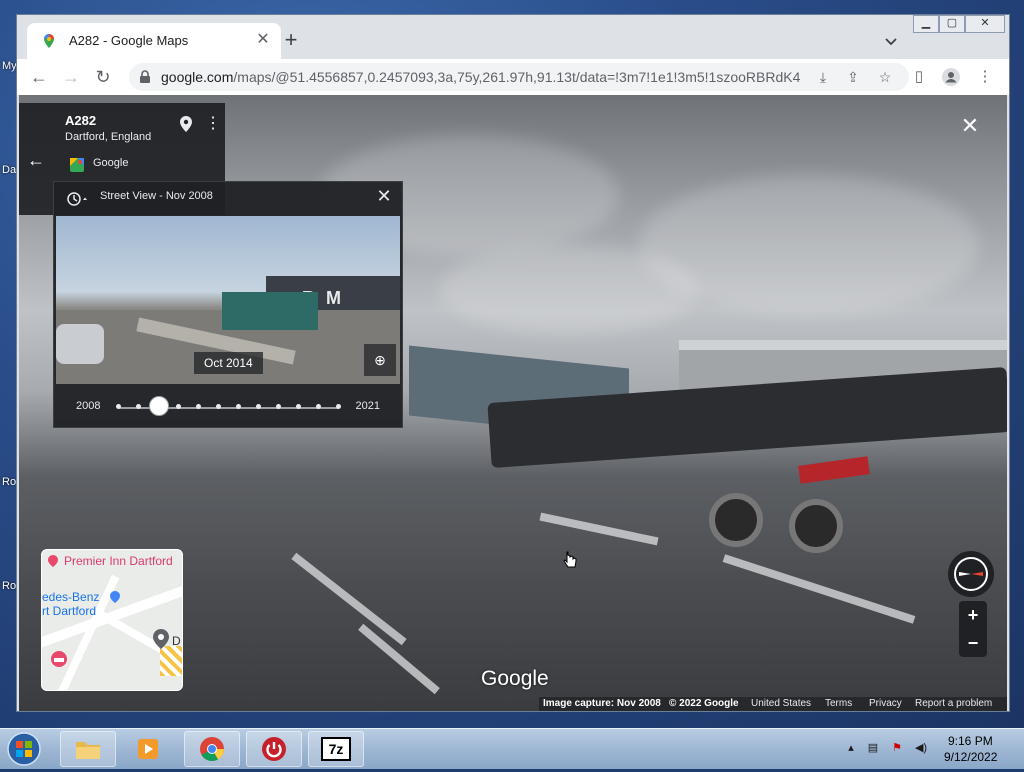 The width and height of the screenshot is (1024, 772). What do you see at coordinates (515, 678) in the screenshot?
I see `google-watermark: Google` at bounding box center [515, 678].